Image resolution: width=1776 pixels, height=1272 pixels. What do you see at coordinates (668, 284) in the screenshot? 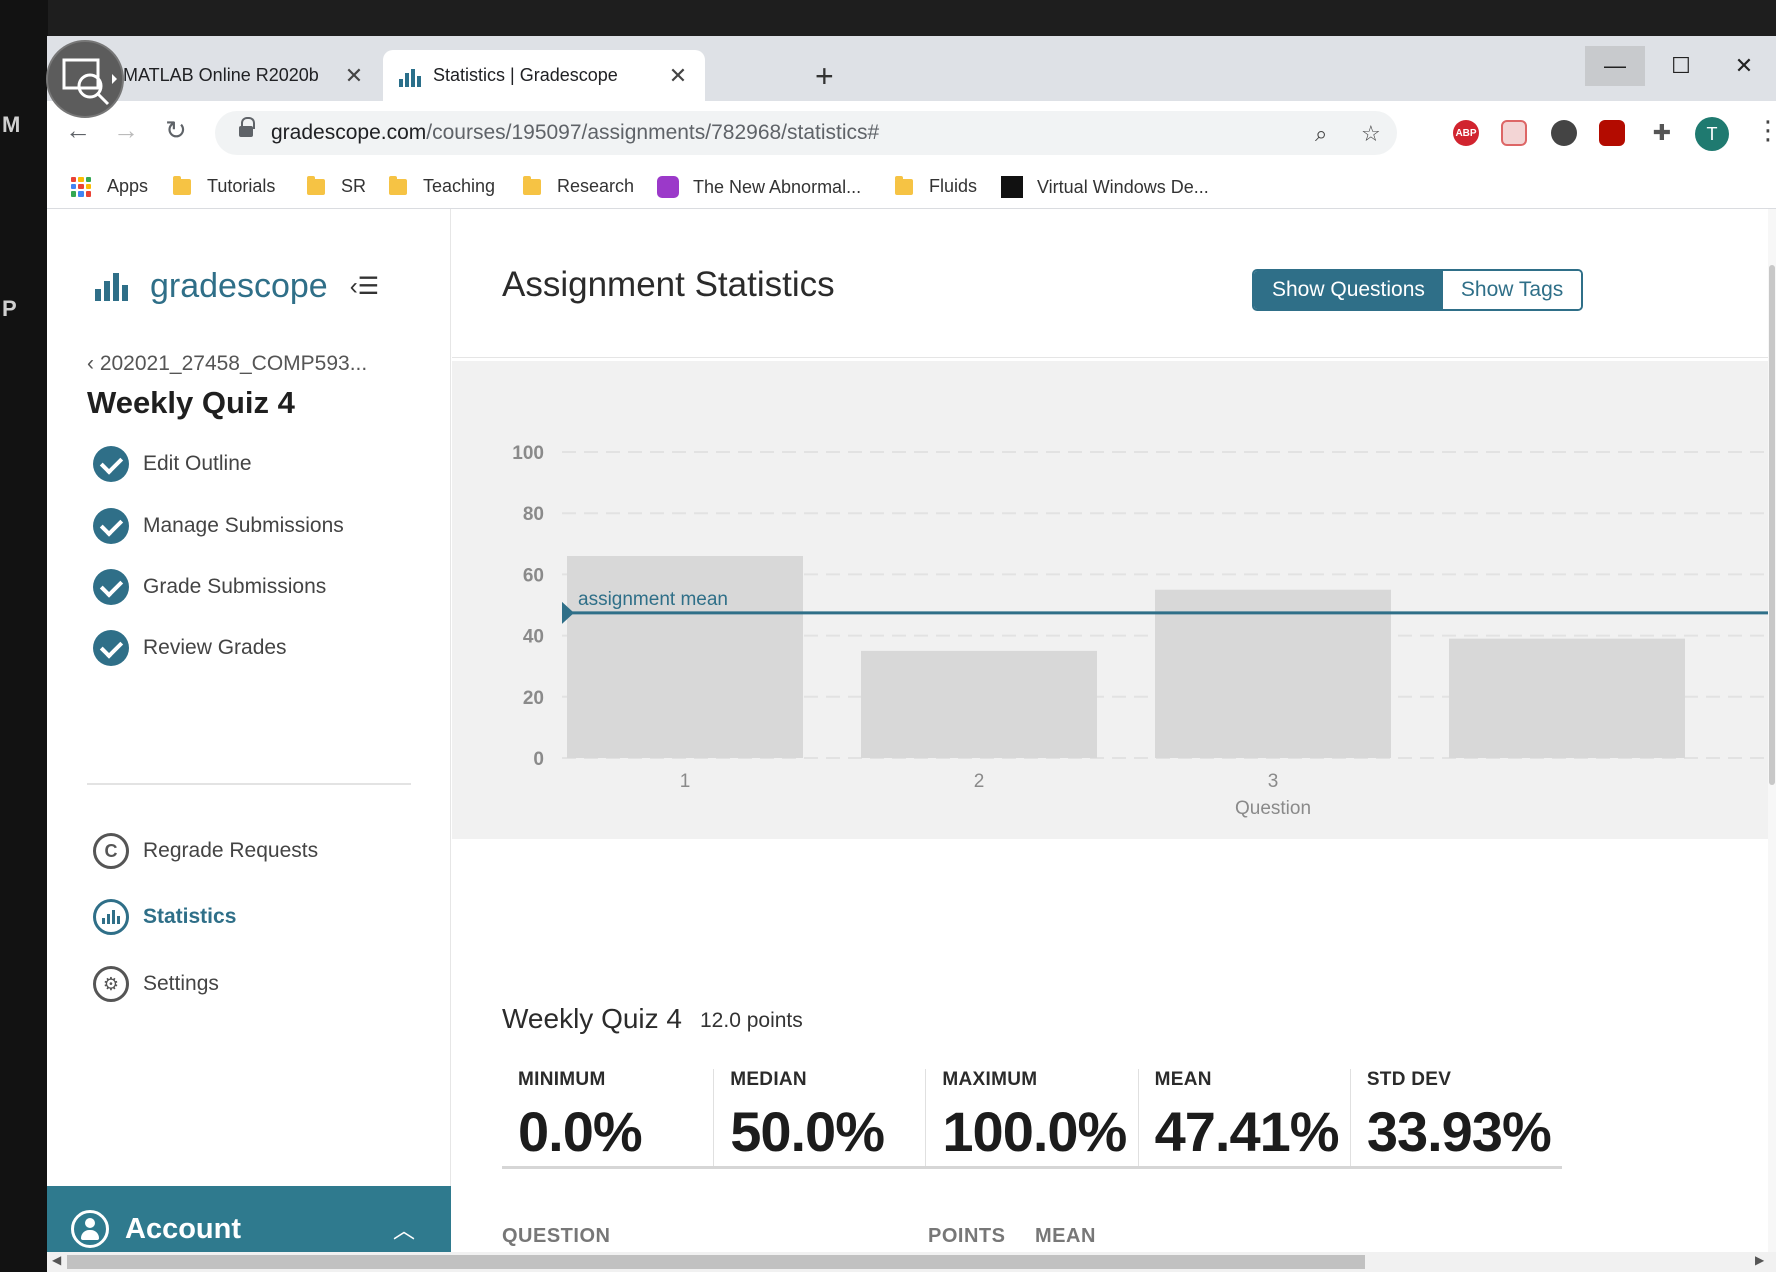
I see `page-title: Assignment Statistics` at bounding box center [668, 284].